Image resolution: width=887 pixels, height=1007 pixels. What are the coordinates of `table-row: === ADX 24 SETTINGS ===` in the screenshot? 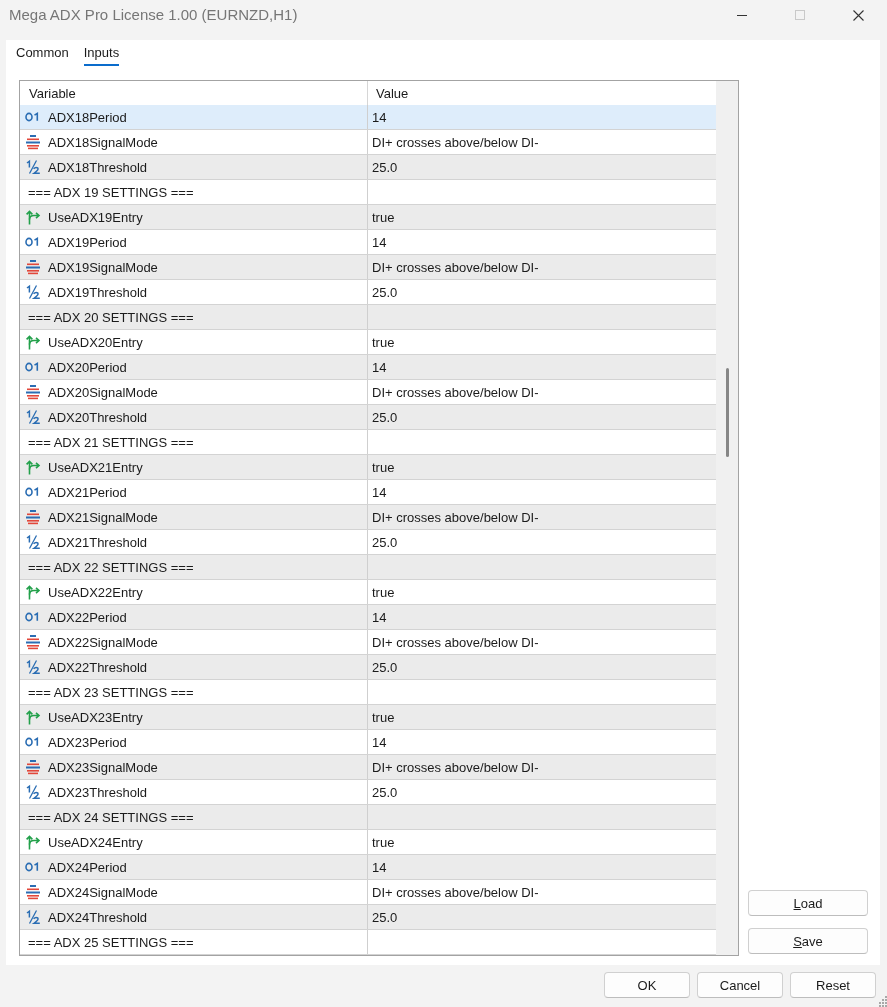 It's located at (368, 817).